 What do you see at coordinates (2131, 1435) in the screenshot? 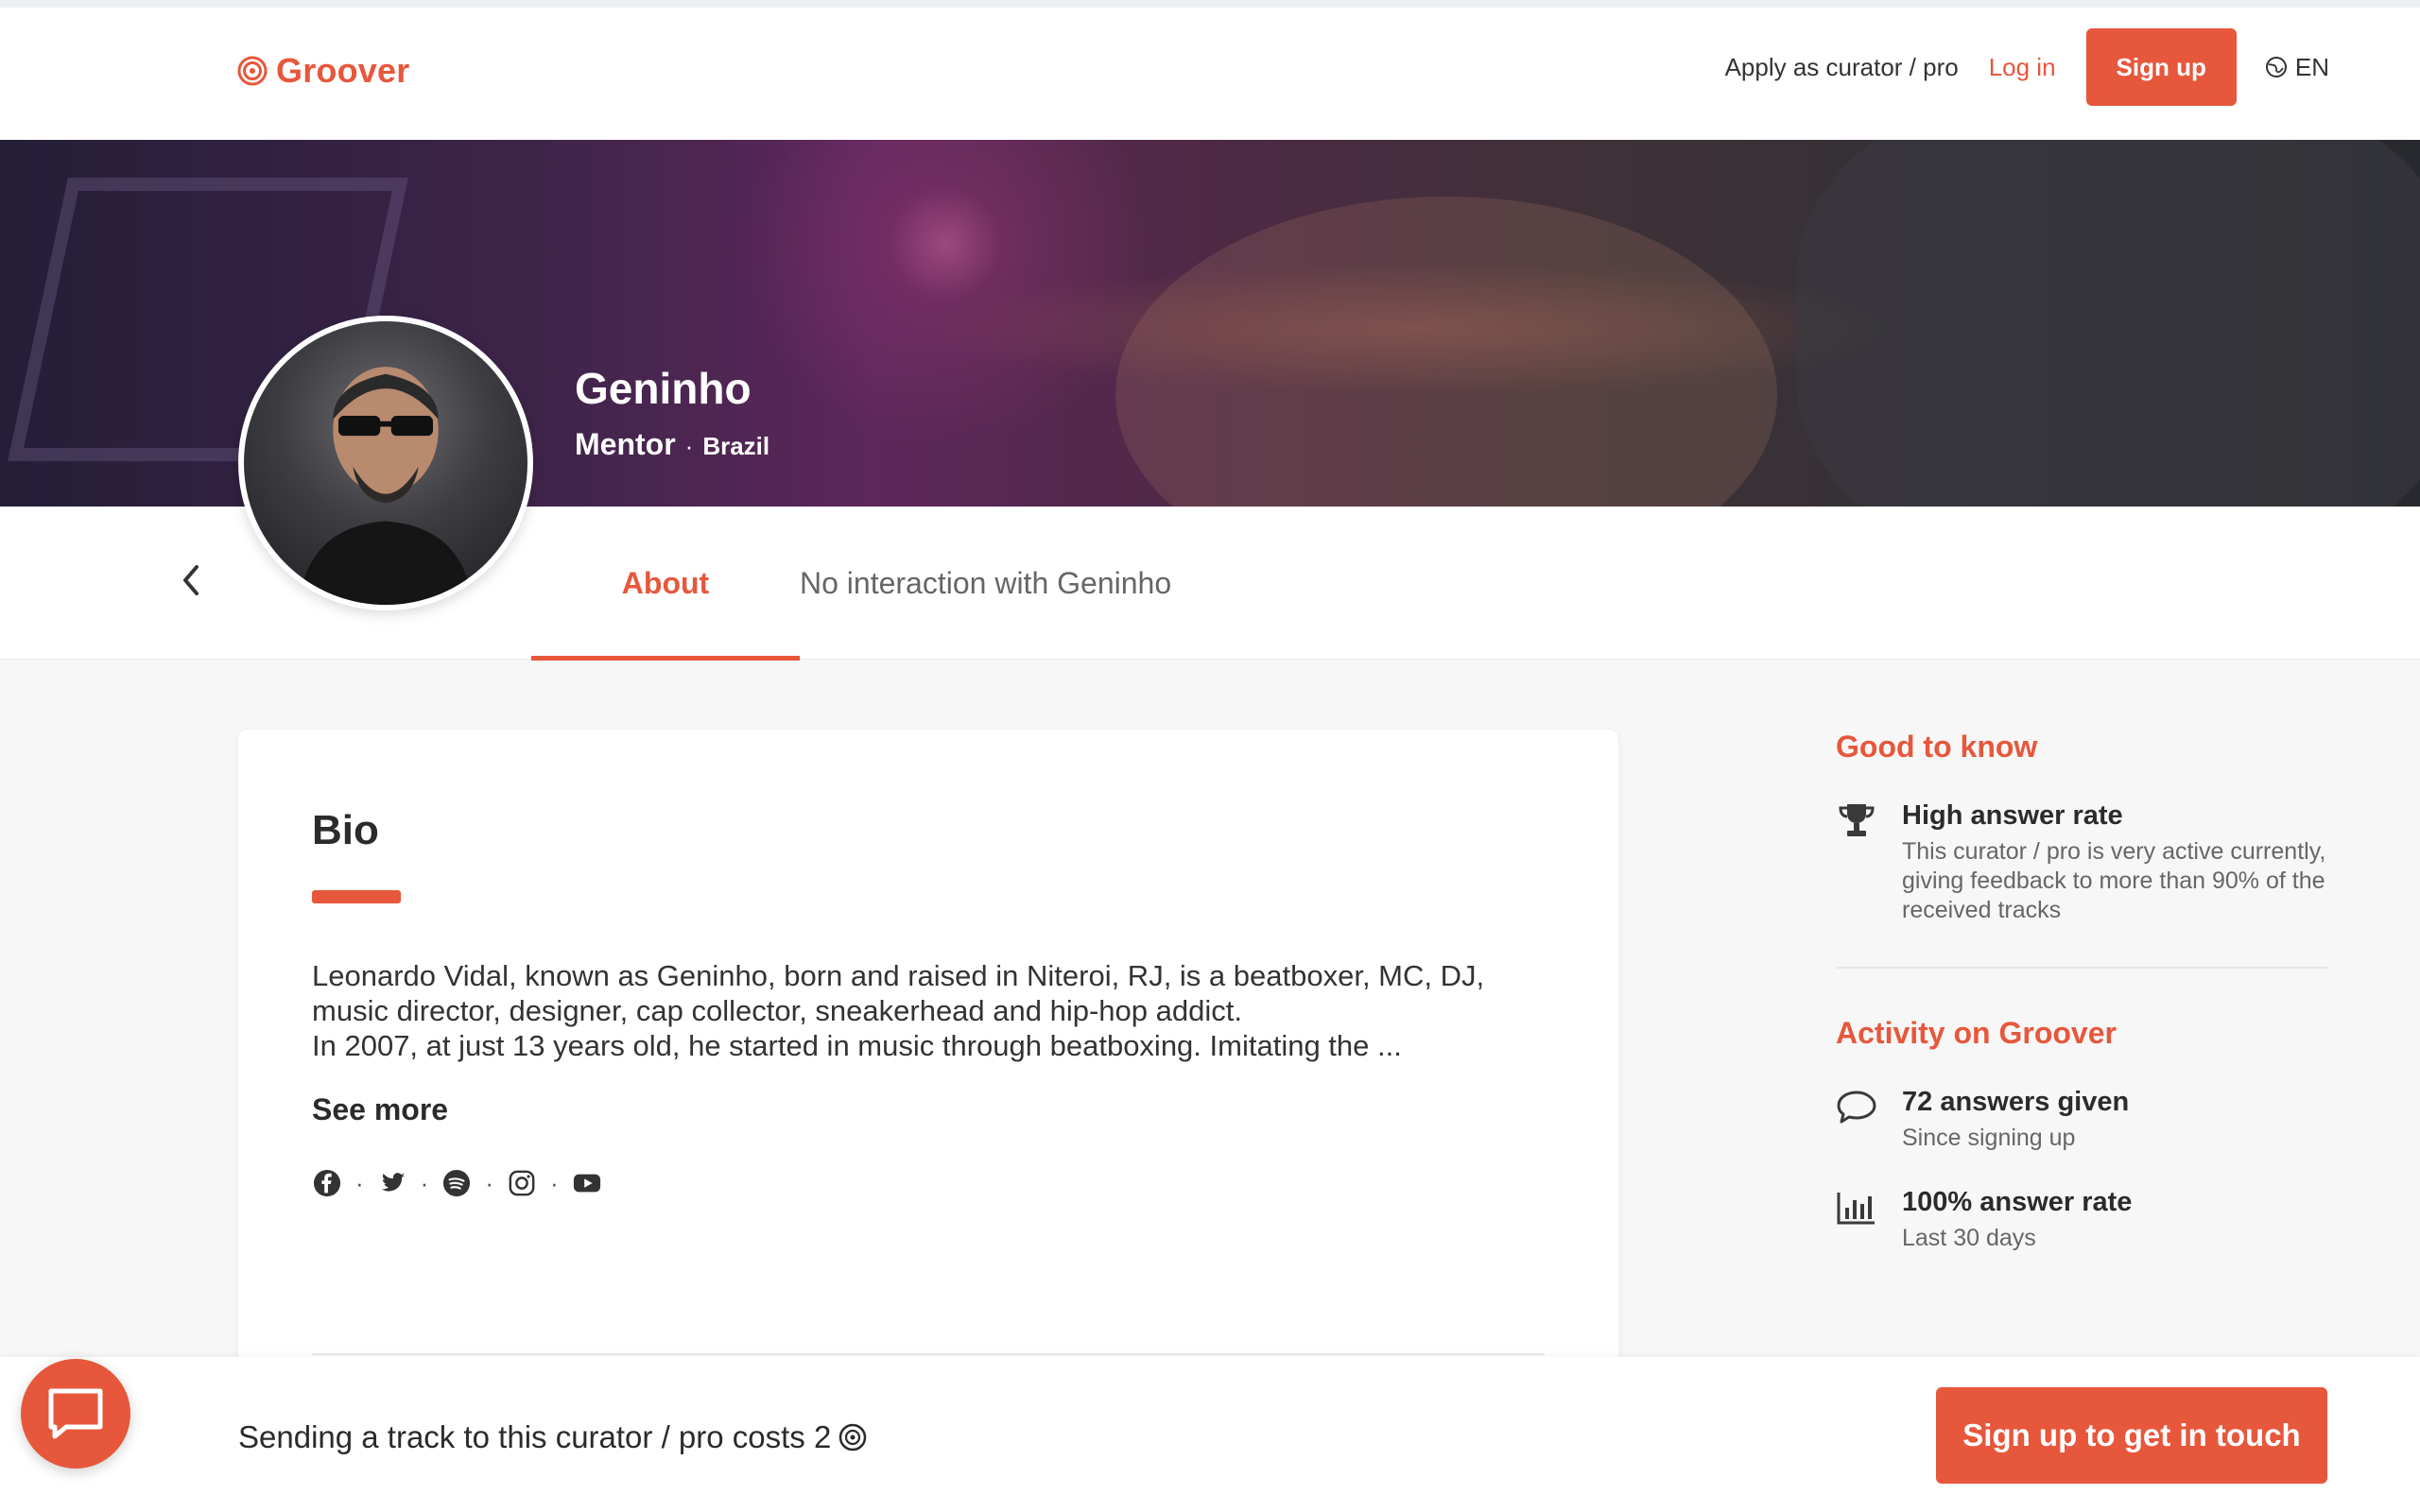
I see `signup-to-get-in-touch-button: Sign up to get in touch` at bounding box center [2131, 1435].